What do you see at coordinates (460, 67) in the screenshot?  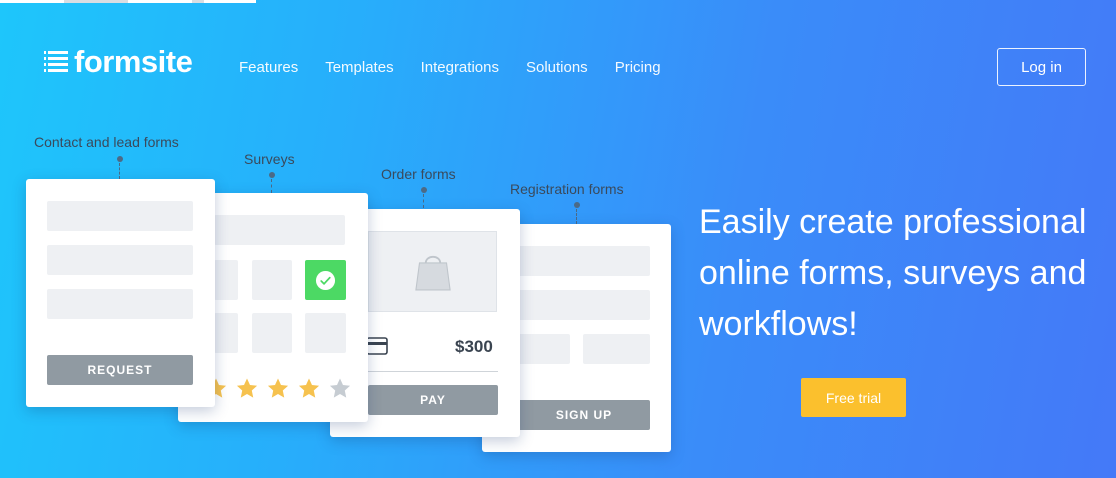 I see `nav-item-integrations: Integrations` at bounding box center [460, 67].